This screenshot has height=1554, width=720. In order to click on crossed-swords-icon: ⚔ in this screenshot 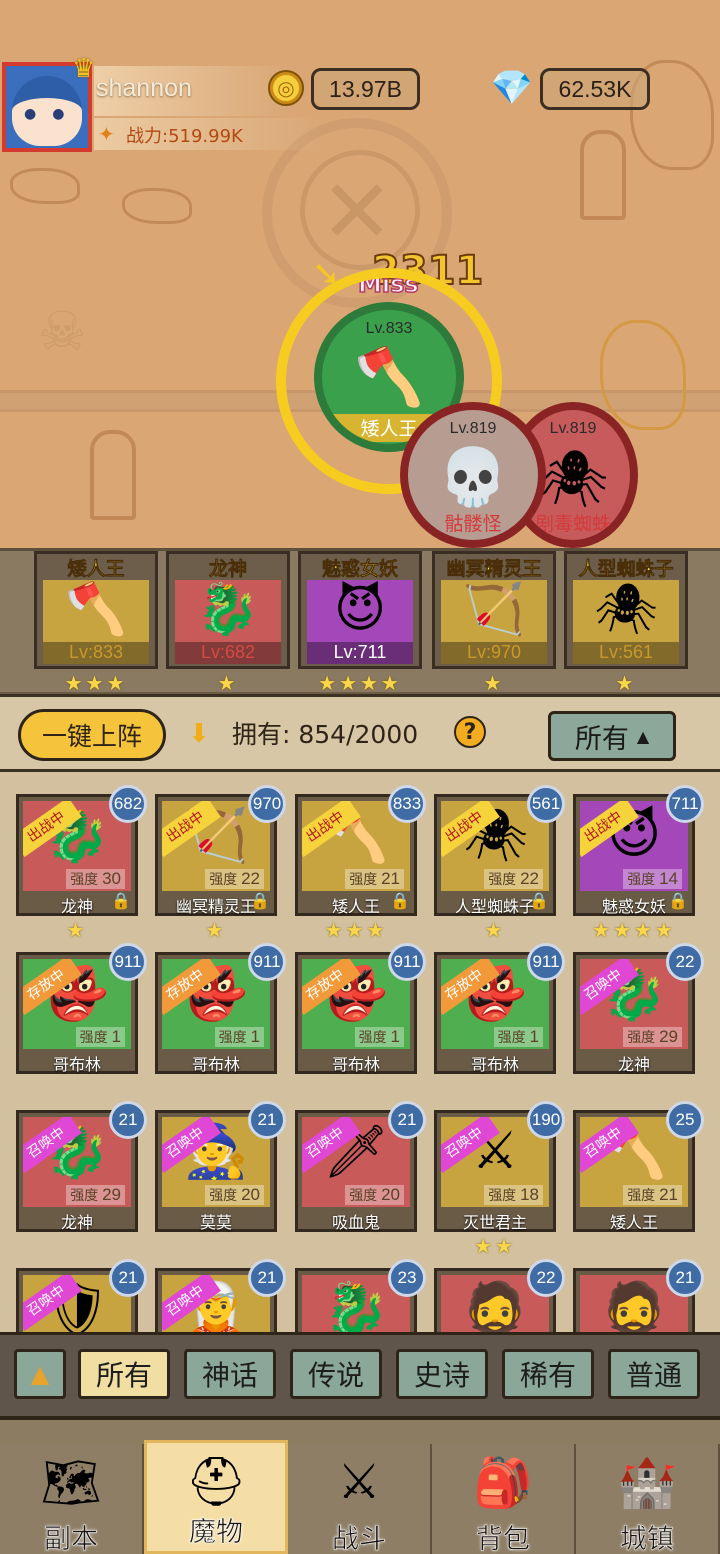, I will do `click(359, 1482)`.